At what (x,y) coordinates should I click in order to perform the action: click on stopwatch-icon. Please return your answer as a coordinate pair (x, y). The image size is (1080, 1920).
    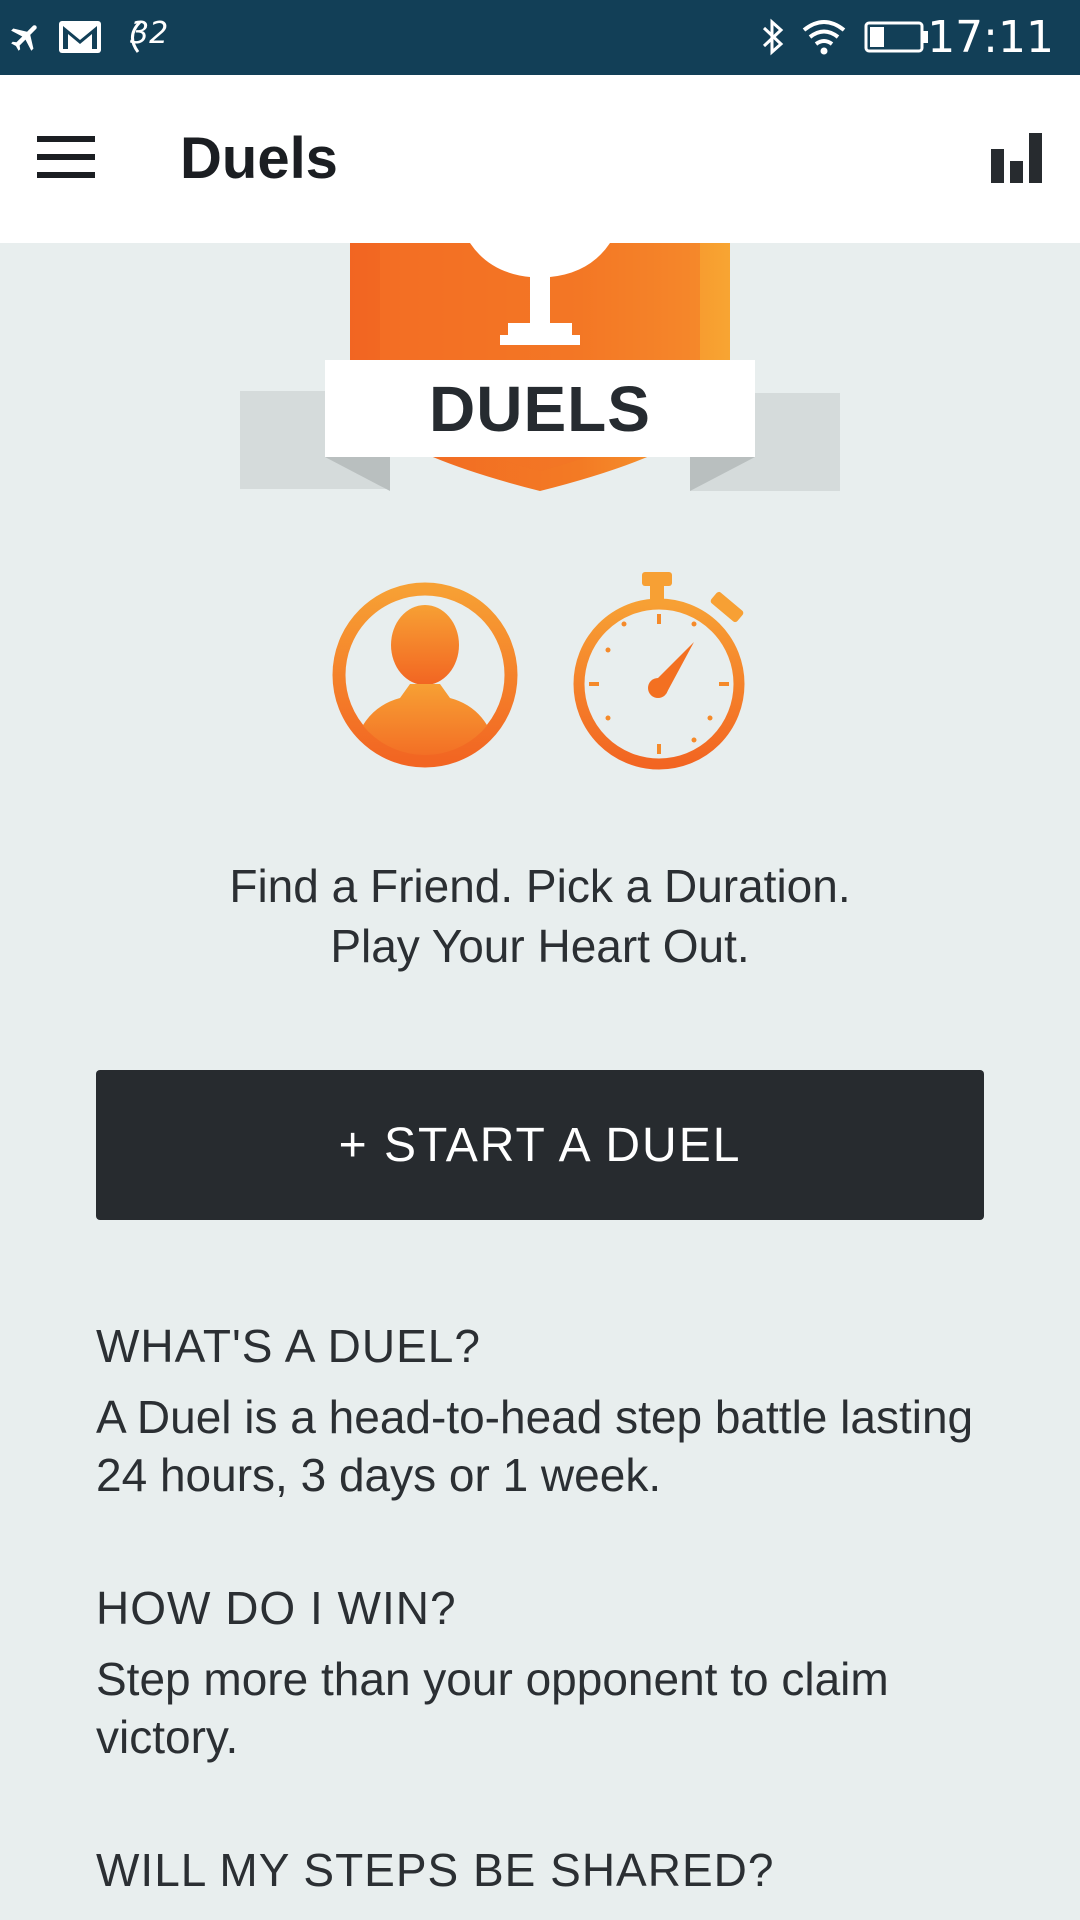
    Looking at the image, I should click on (660, 672).